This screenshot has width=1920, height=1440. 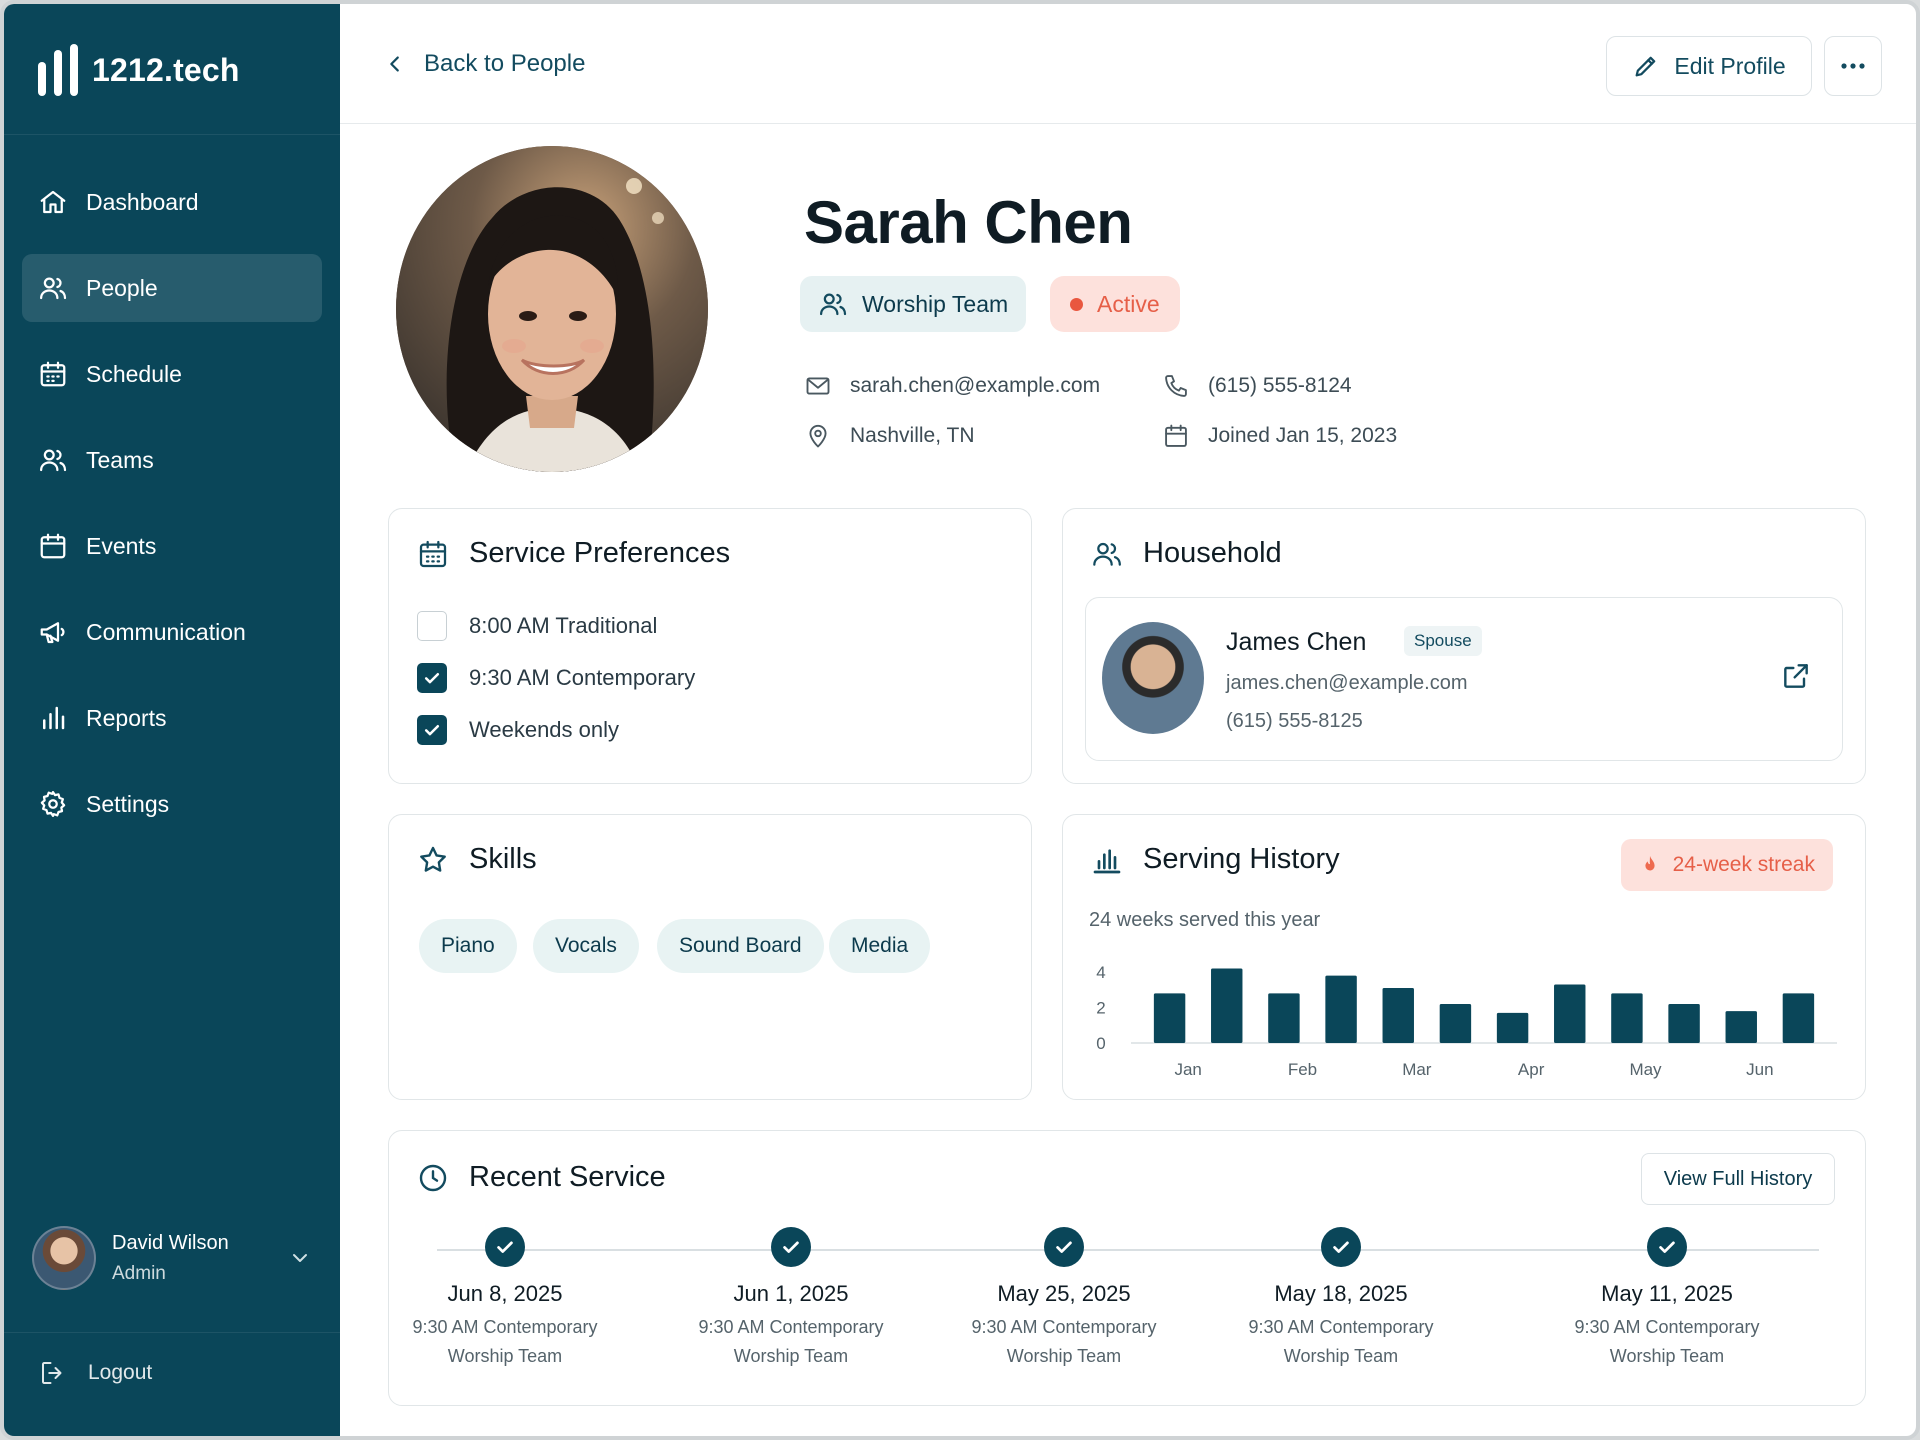 What do you see at coordinates (1257, 386) in the screenshot?
I see `contact-phone: (615) 555-8124` at bounding box center [1257, 386].